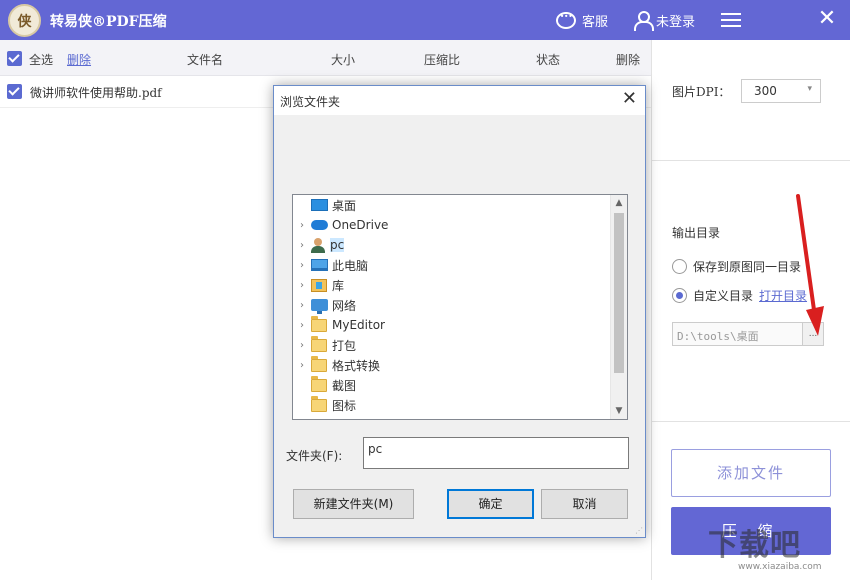 This screenshot has width=850, height=580. I want to click on cancel-button: 取消, so click(584, 504).